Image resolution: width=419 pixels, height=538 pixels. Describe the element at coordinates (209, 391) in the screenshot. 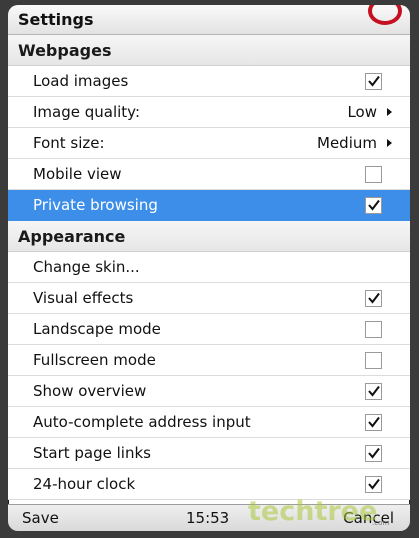

I see `setting-show-overview: Show overview` at that location.